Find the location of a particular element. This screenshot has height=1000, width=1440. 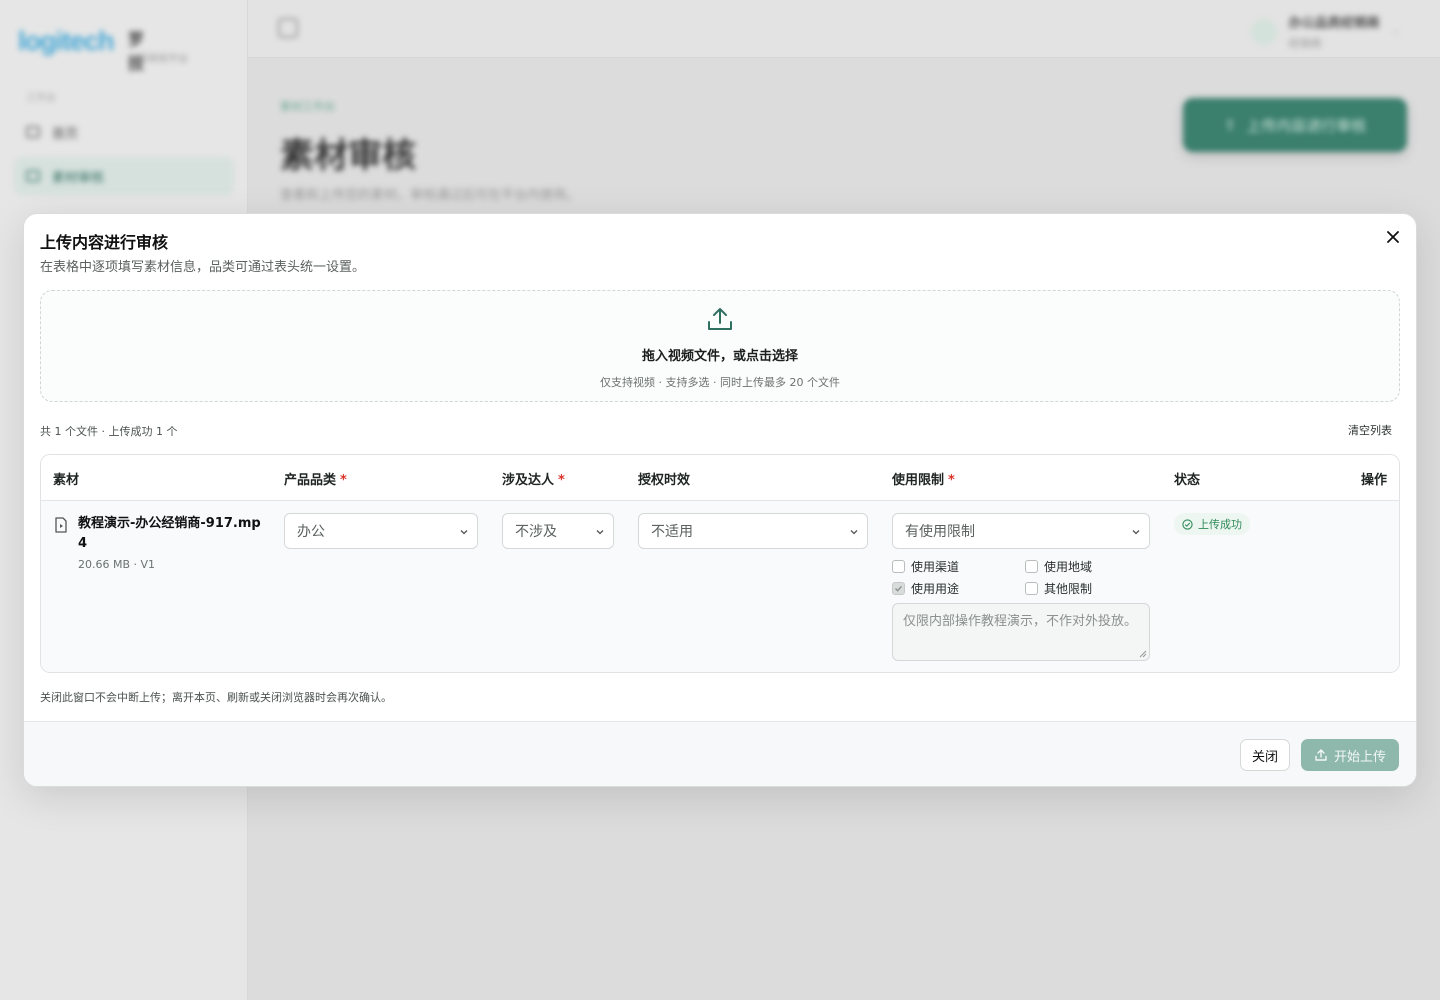

sidebar-item-review: 素材审核 is located at coordinates (124, 176).